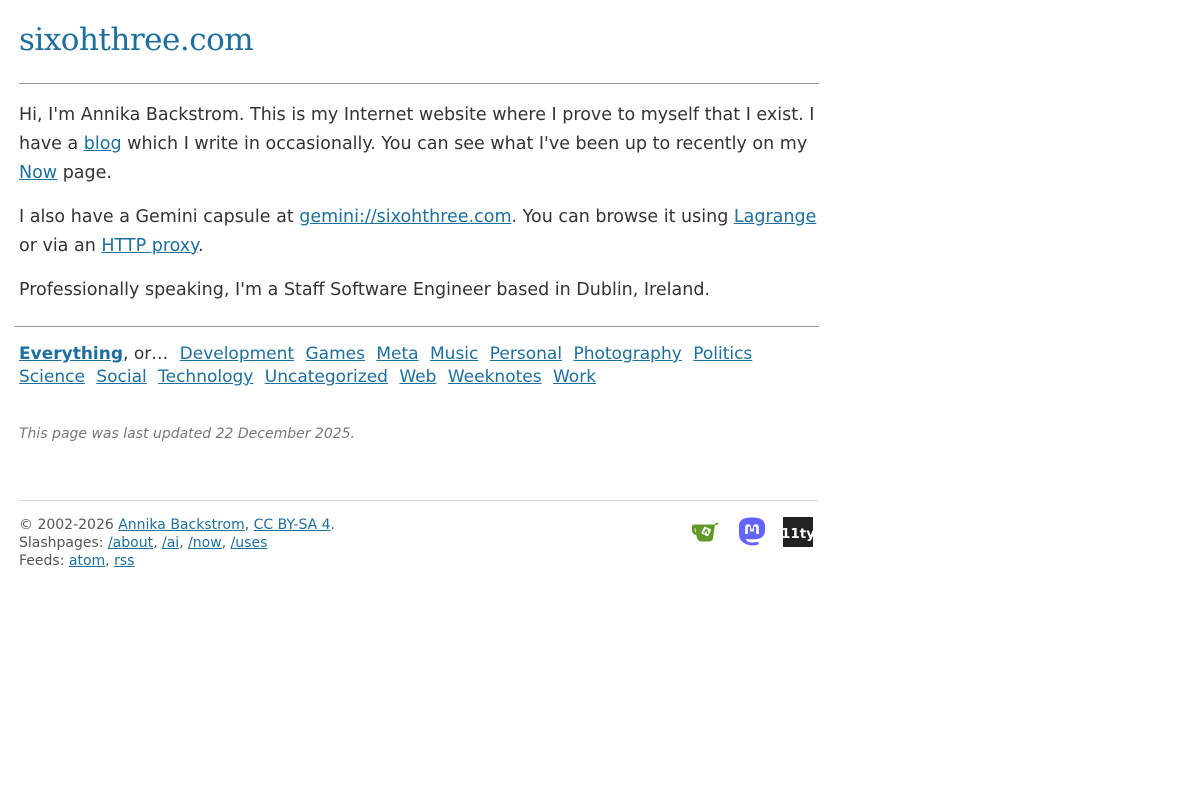 The image size is (1200, 800). What do you see at coordinates (417, 377) in the screenshot?
I see `category-link-web: Web` at bounding box center [417, 377].